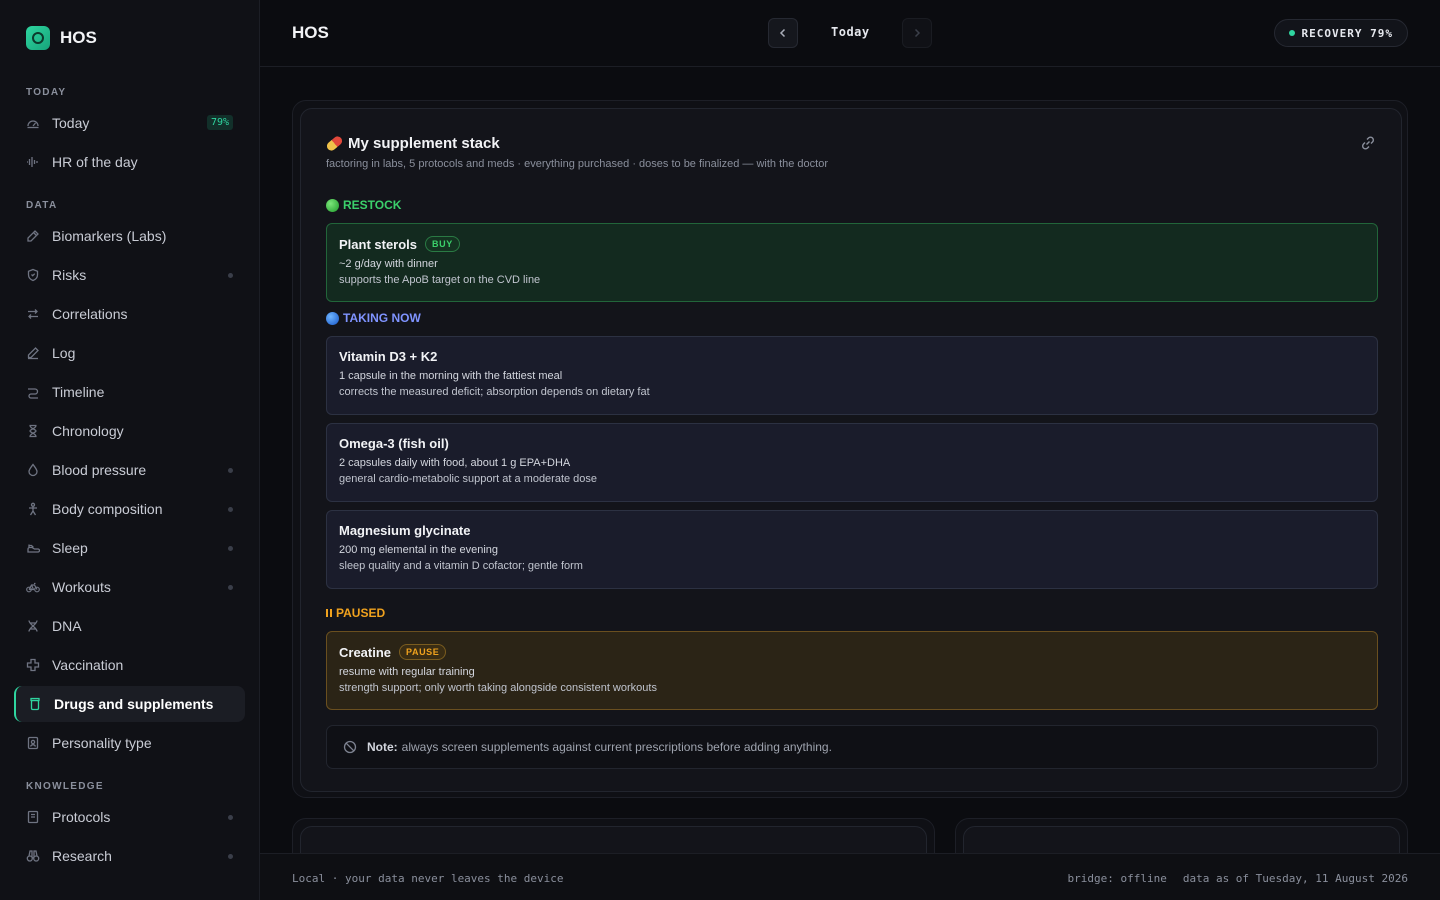 This screenshot has height=900, width=1440. Describe the element at coordinates (334, 143) in the screenshot. I see `pill-icon` at that location.